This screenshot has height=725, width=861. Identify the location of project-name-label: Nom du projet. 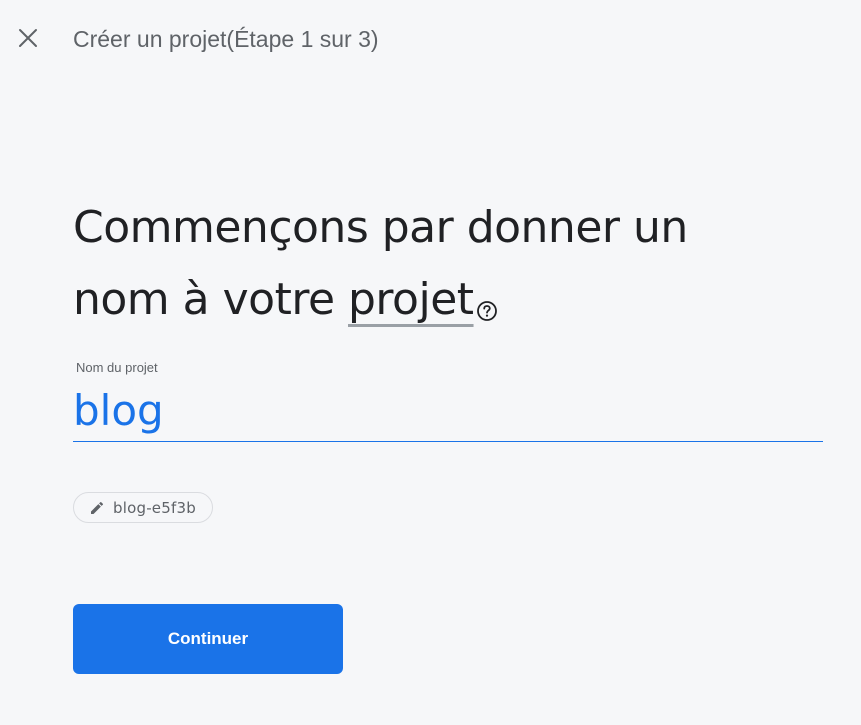
(117, 367).